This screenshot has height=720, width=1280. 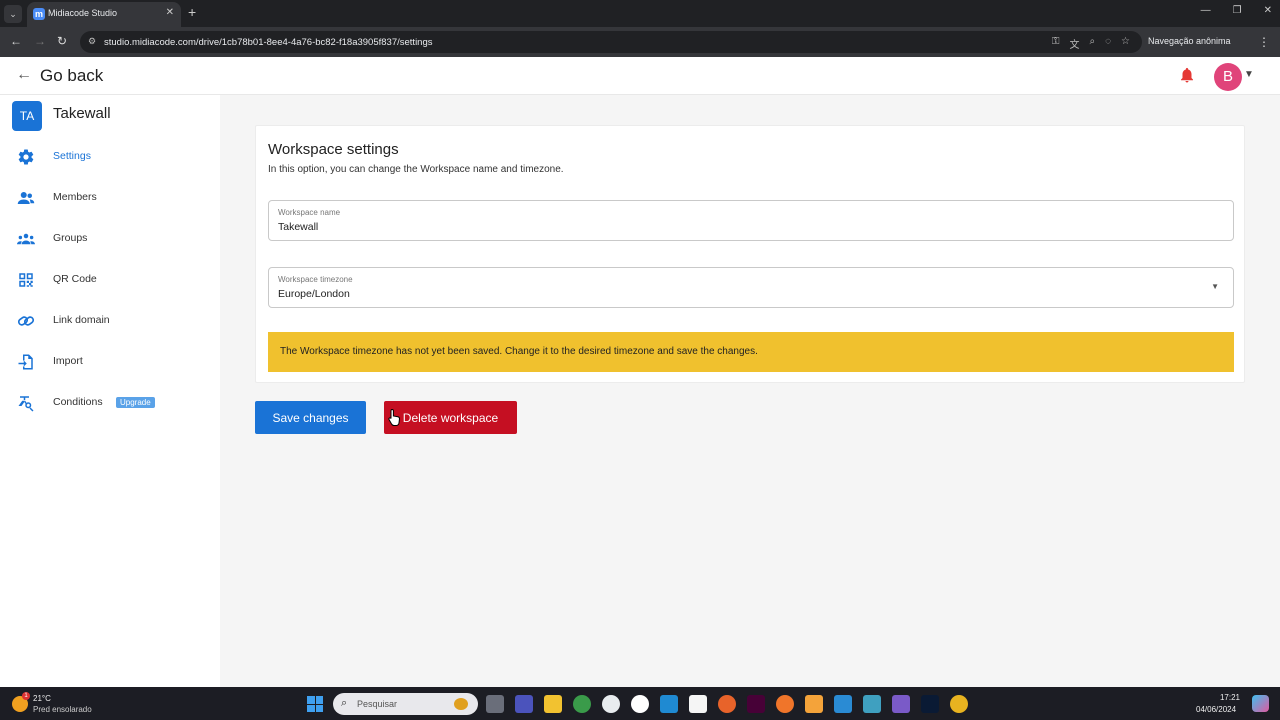 What do you see at coordinates (640, 13) in the screenshot?
I see `browser-tab-bar: ⌄ m Midiacode Studio ✕ + — ❐ ✕` at bounding box center [640, 13].